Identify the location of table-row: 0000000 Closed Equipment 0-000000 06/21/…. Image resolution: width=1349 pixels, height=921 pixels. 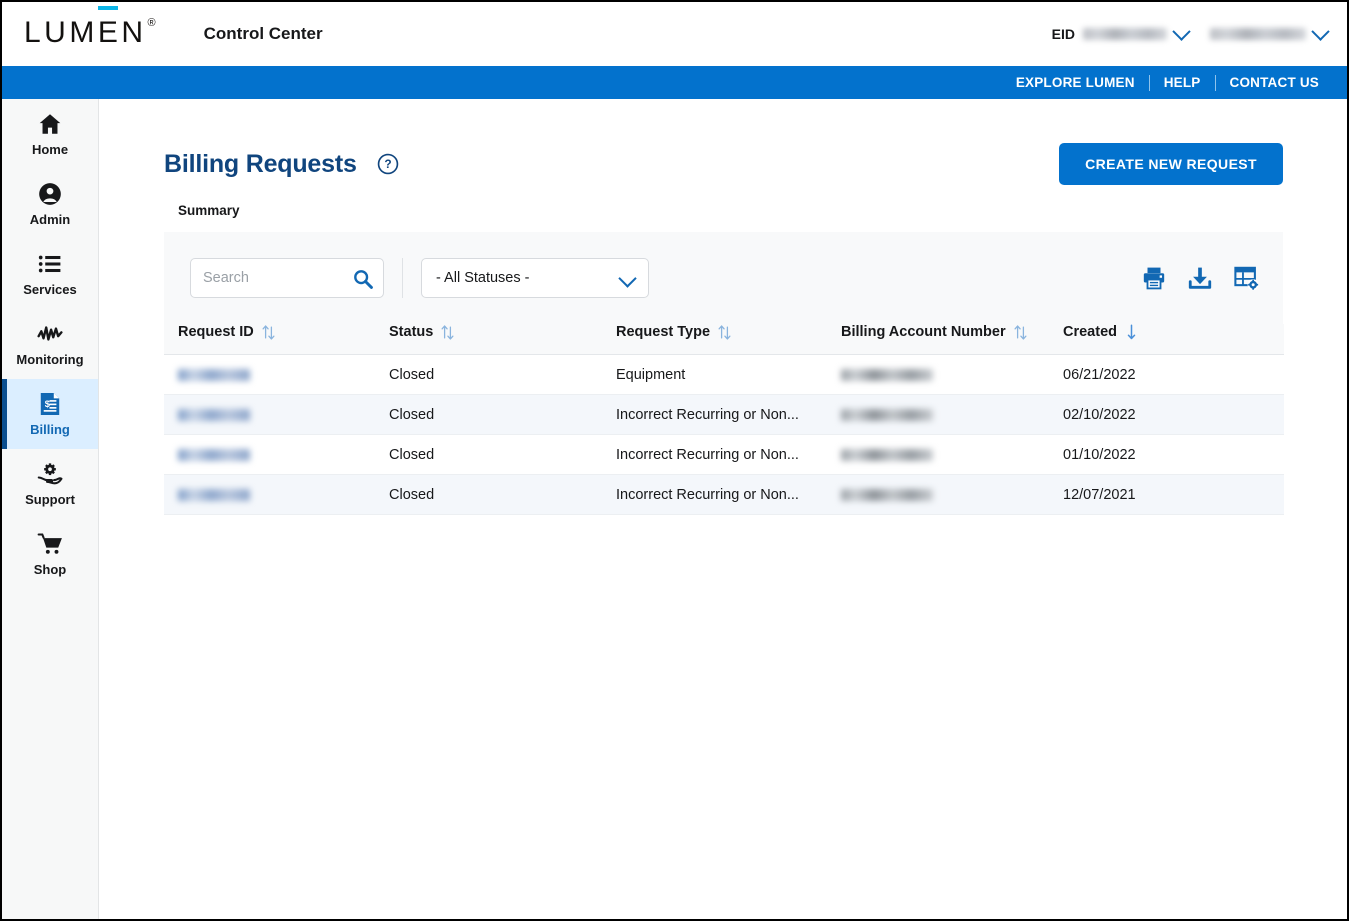
(724, 374).